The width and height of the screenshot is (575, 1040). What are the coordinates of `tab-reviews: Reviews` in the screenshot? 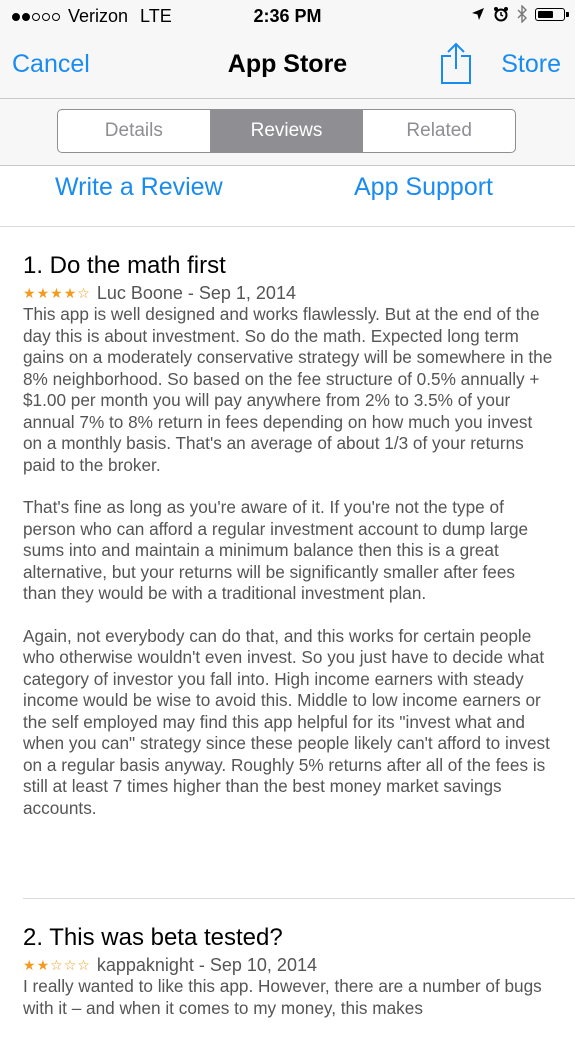 It's located at (287, 131).